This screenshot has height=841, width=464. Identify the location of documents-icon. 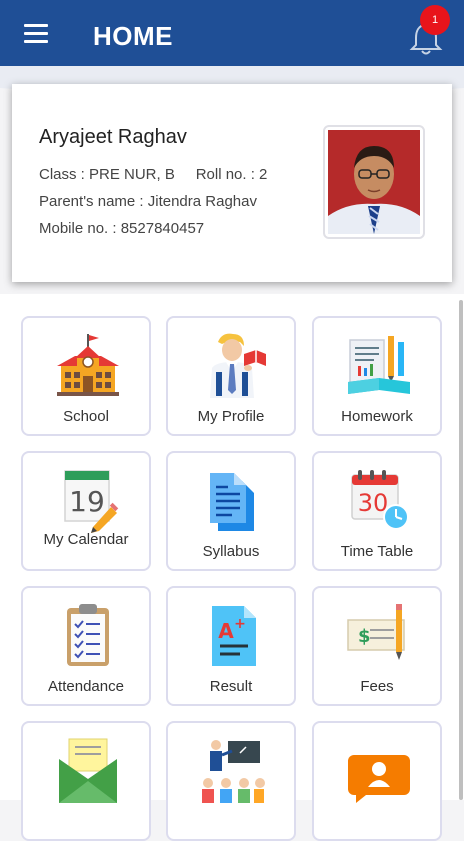
(232, 502).